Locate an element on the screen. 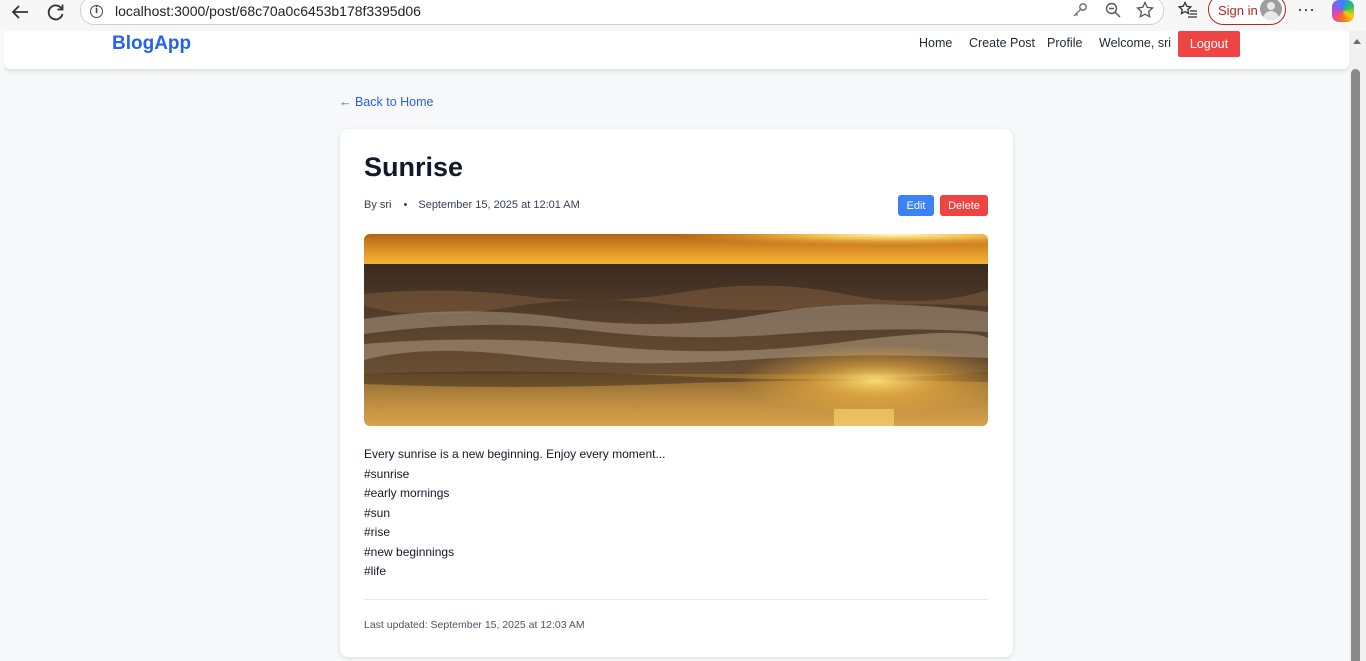 The image size is (1366, 661). password-key-icon is located at coordinates (1080, 10).